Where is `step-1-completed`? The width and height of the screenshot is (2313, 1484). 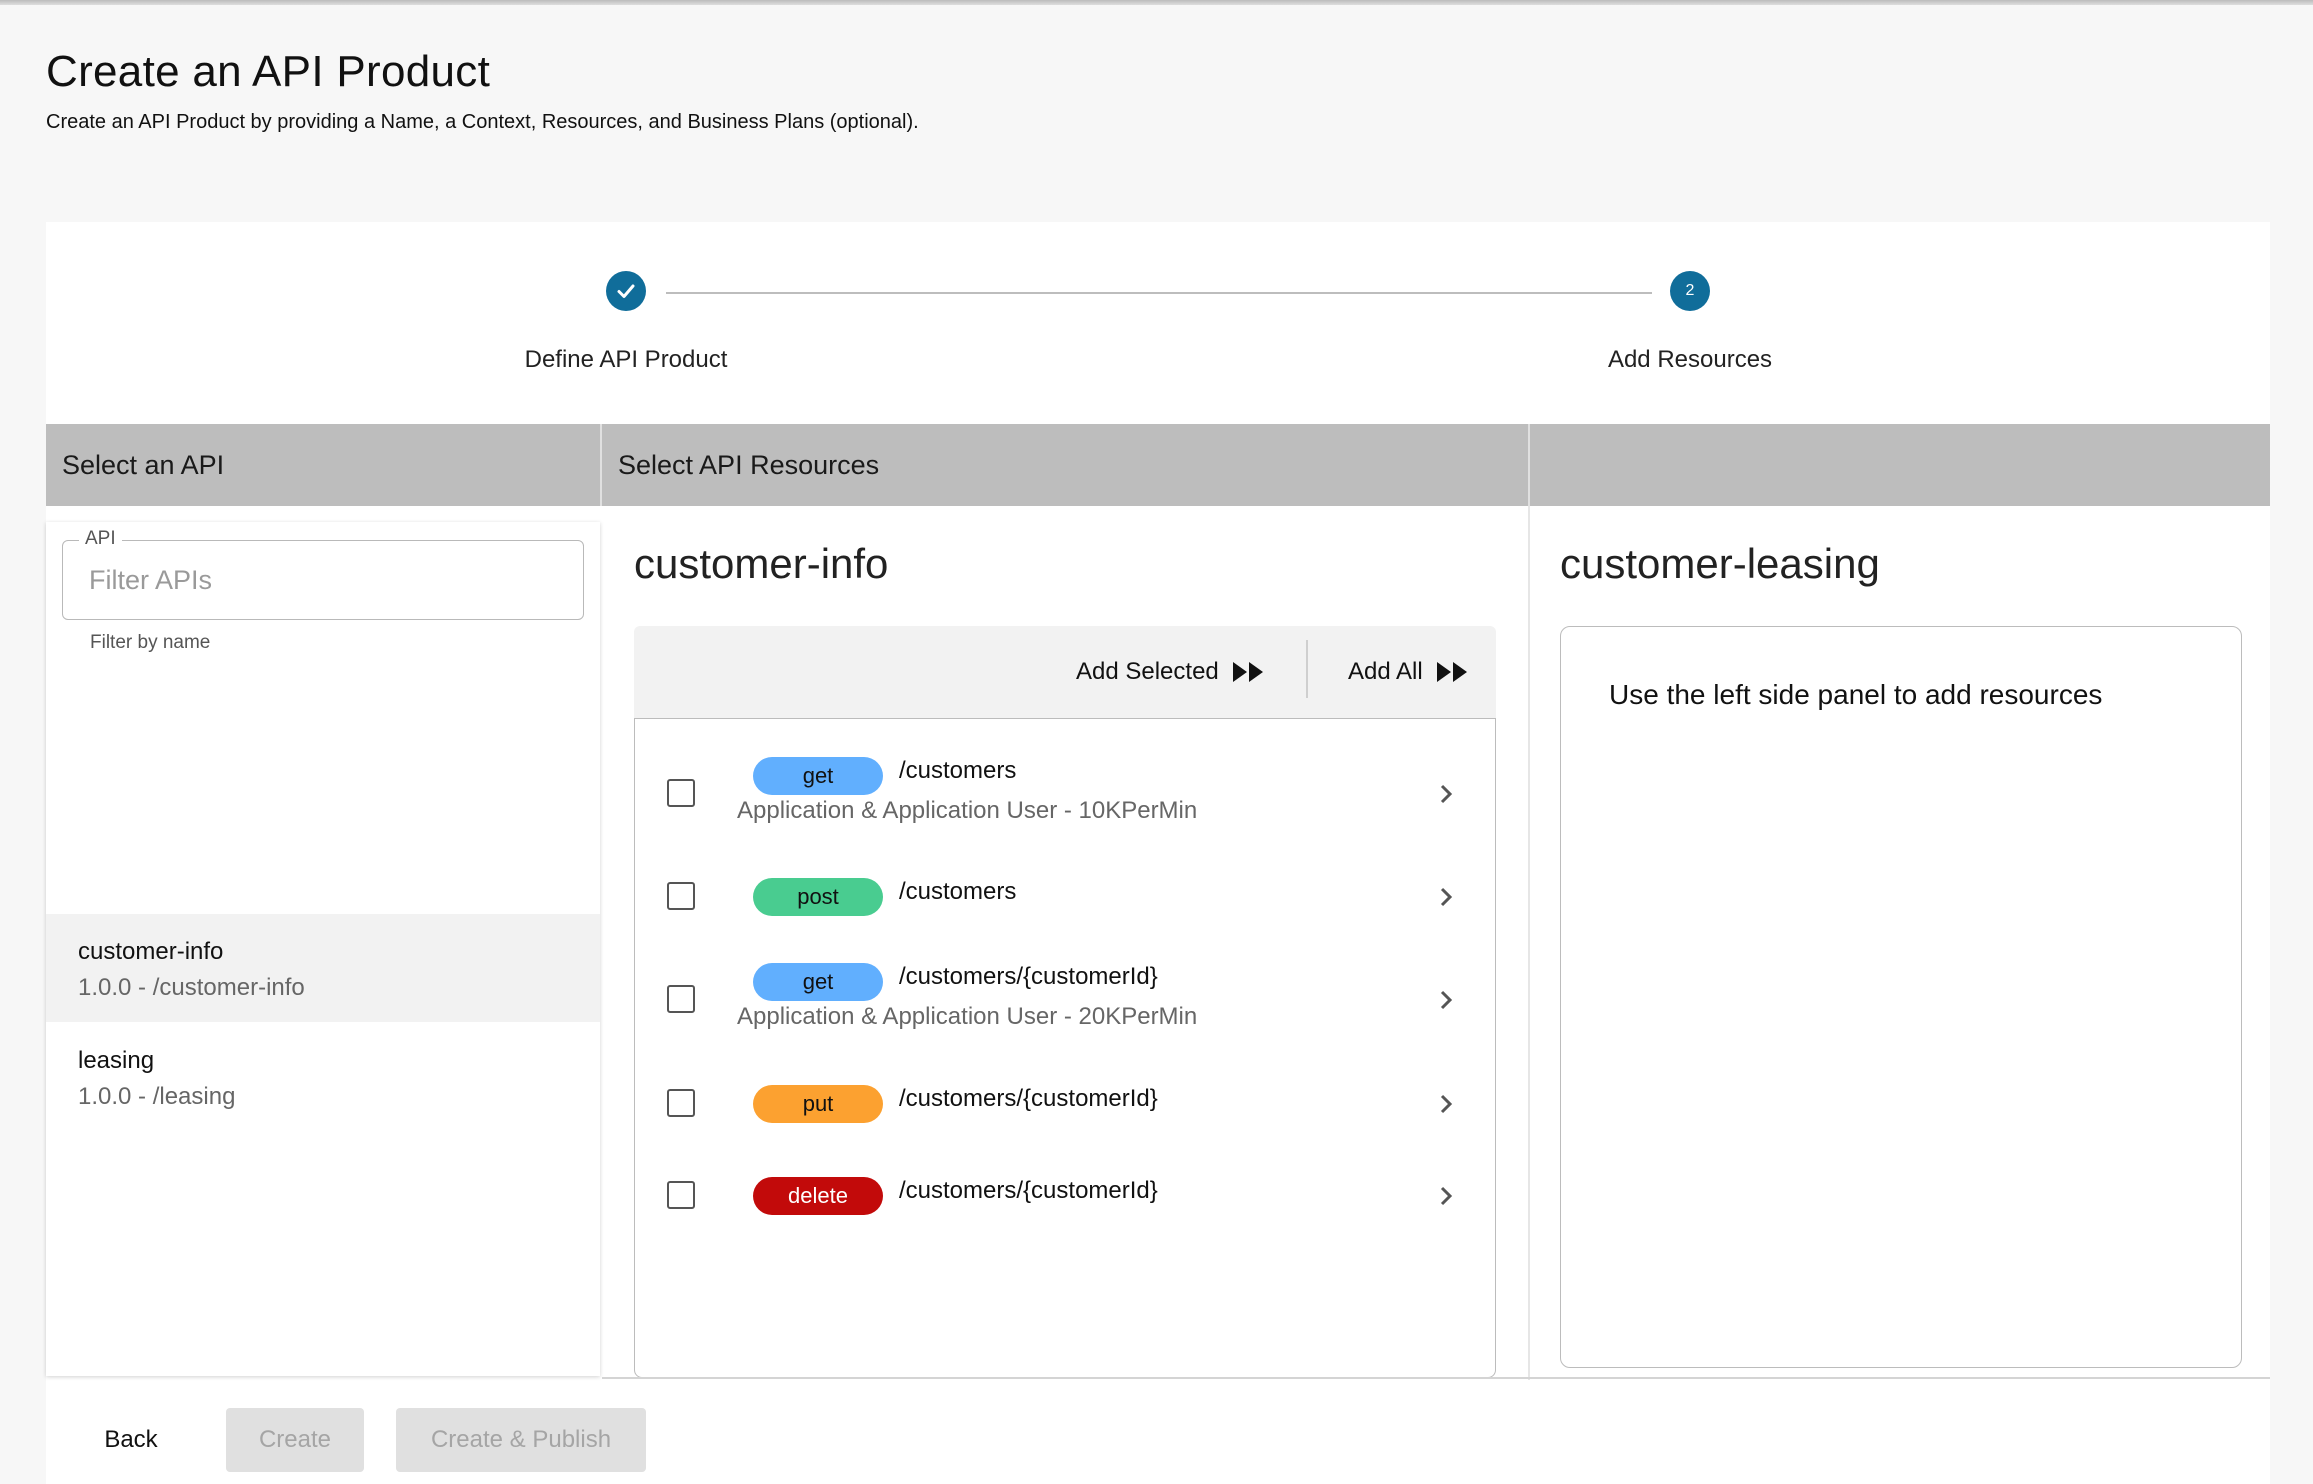
step-1-completed is located at coordinates (626, 291).